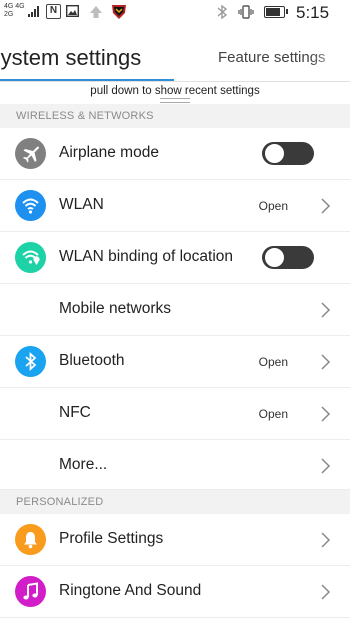 The height and width of the screenshot is (622, 350). I want to click on battery-icon, so click(276, 12).